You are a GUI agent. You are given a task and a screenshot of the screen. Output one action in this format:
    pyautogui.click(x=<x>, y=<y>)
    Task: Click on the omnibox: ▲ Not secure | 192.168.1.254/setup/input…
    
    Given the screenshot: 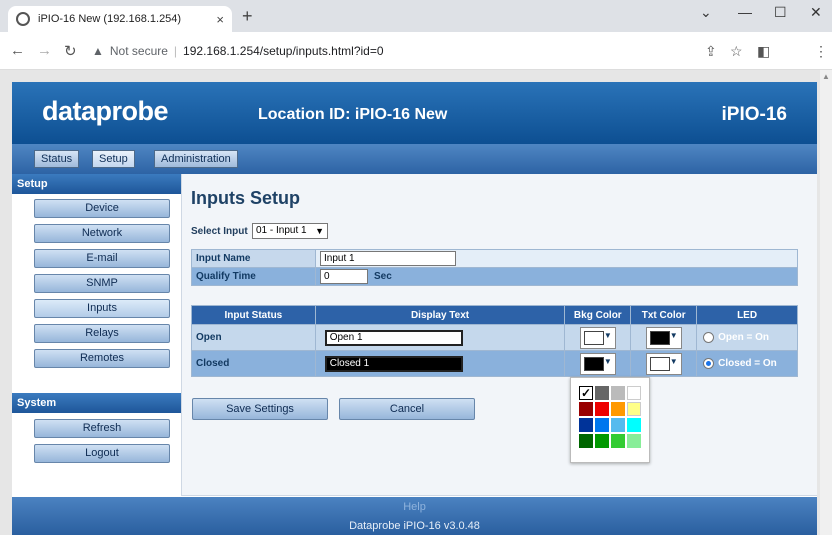 What is the action you would take?
    pyautogui.click(x=392, y=51)
    